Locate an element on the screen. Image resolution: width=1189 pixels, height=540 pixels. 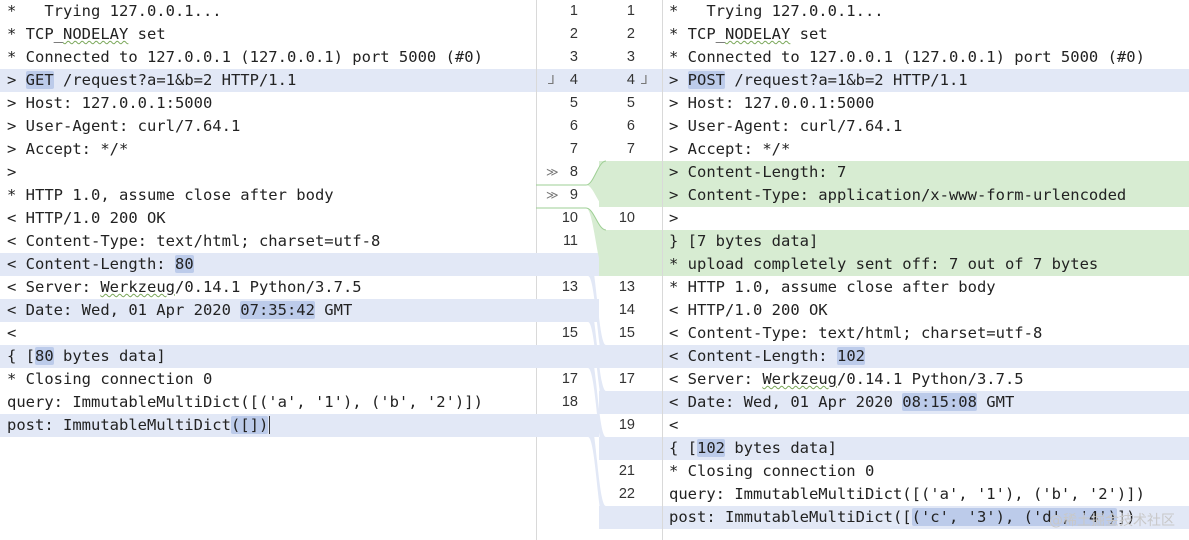
text-cursor is located at coordinates (270, 425).